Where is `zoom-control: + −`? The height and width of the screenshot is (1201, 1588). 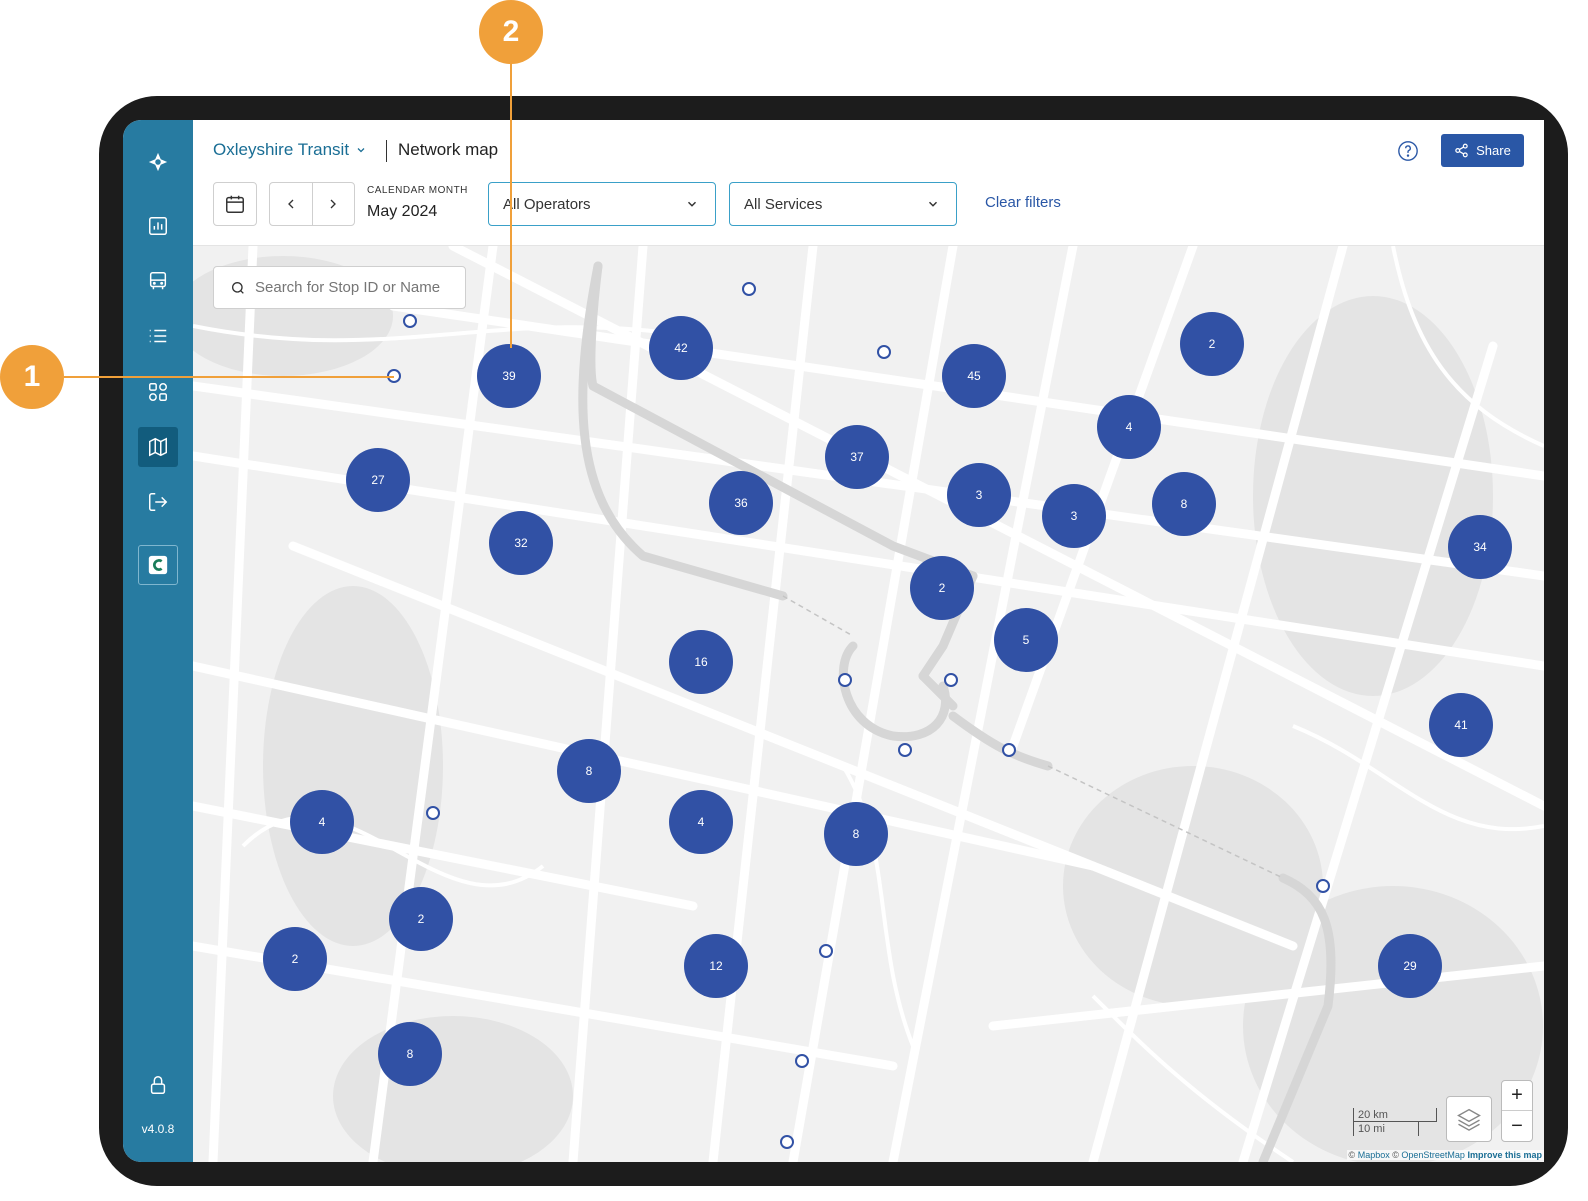
zoom-control: + − is located at coordinates (1517, 1111).